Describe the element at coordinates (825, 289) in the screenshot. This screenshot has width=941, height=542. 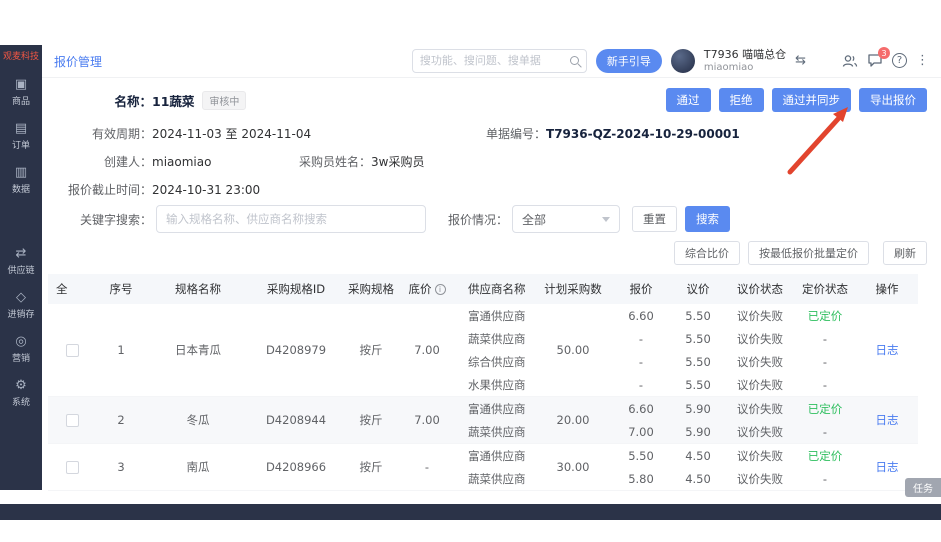
I see `header-price-status: 定价状态` at that location.